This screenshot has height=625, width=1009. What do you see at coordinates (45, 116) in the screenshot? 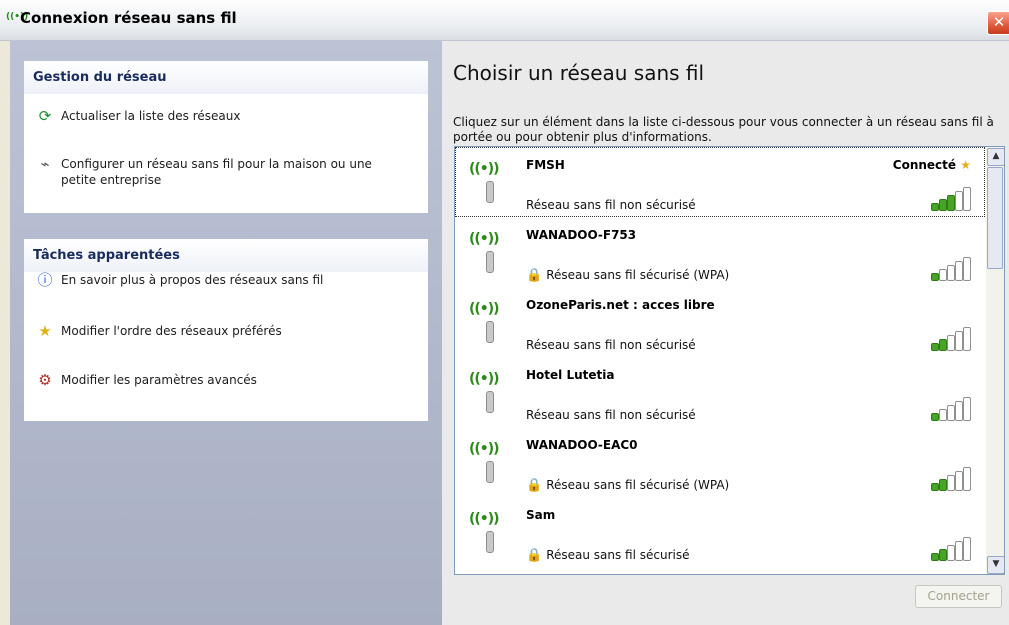
I see `refresh-icon: ⟳` at bounding box center [45, 116].